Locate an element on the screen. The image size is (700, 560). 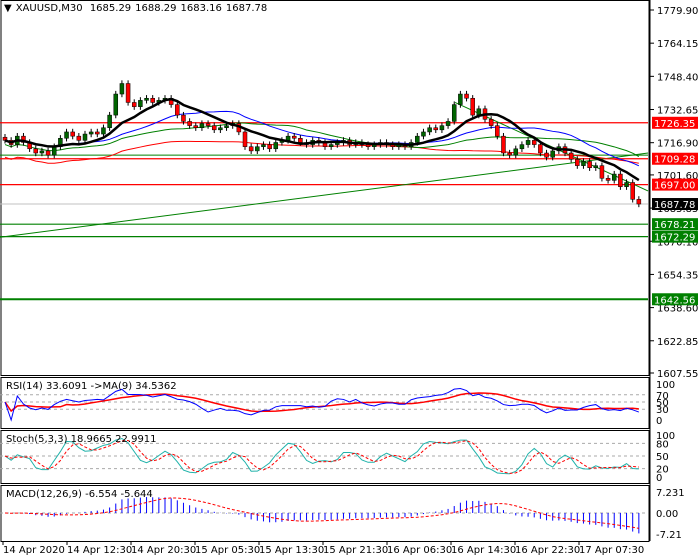
macd-tick: 0.00 is located at coordinates (667, 514).